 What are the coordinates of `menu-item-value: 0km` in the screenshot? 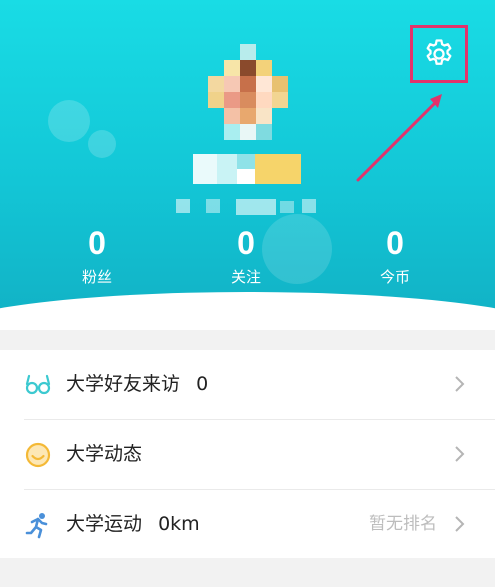 It's located at (179, 524).